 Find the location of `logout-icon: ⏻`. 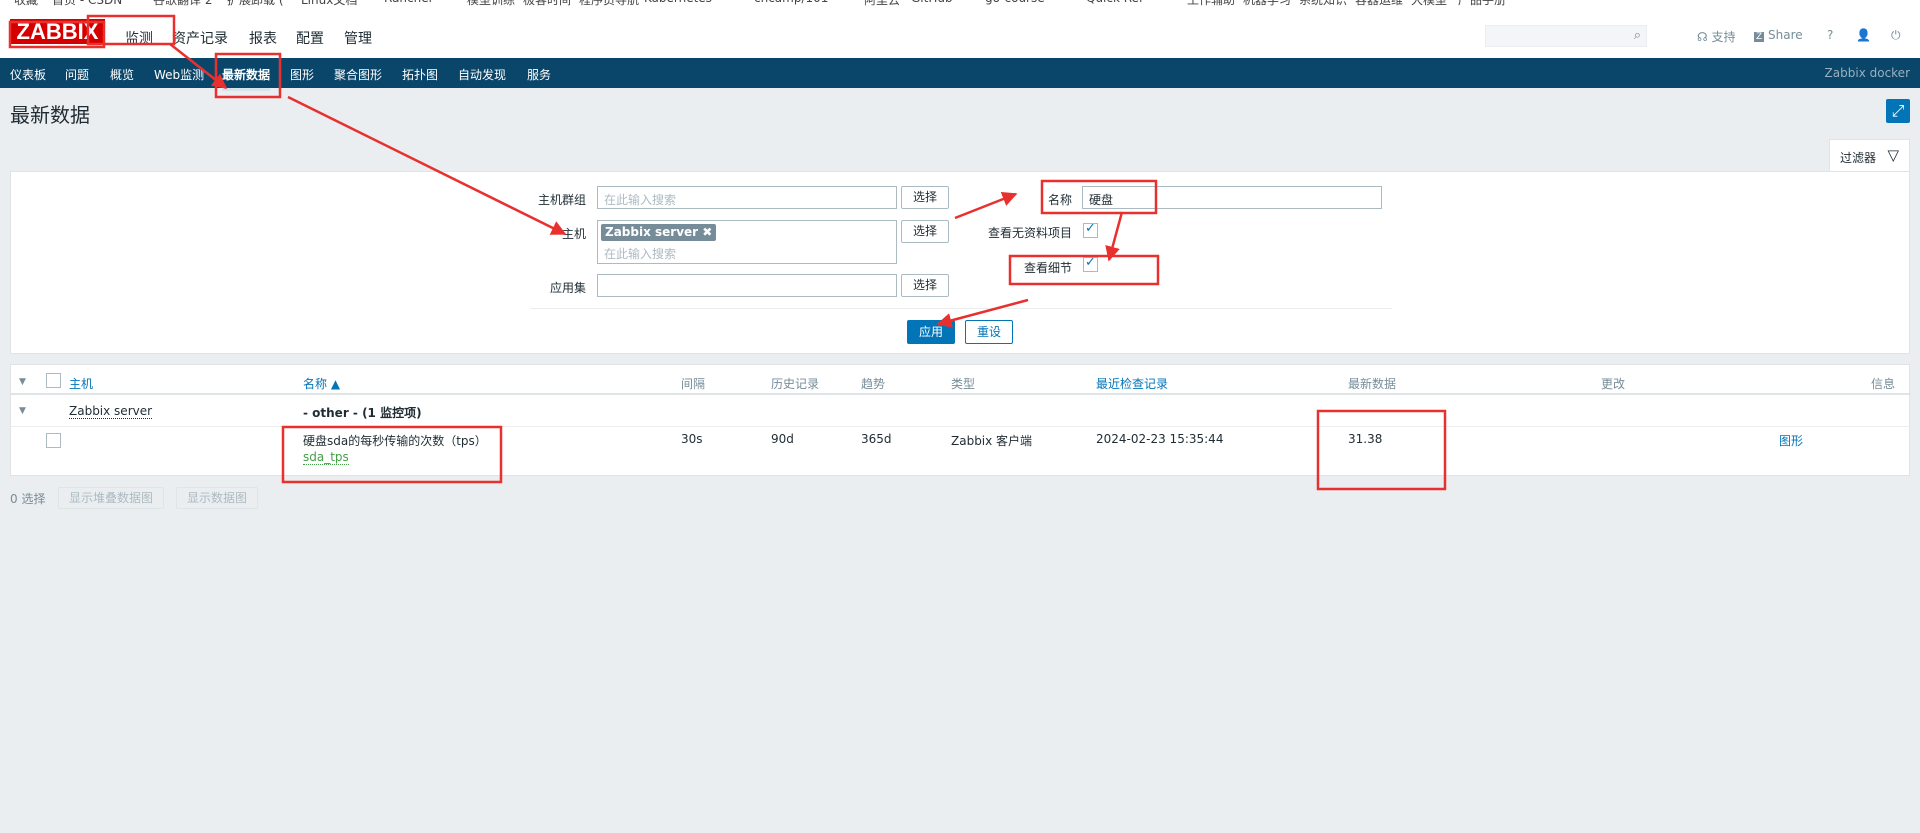

logout-icon: ⏻ is located at coordinates (1896, 35).